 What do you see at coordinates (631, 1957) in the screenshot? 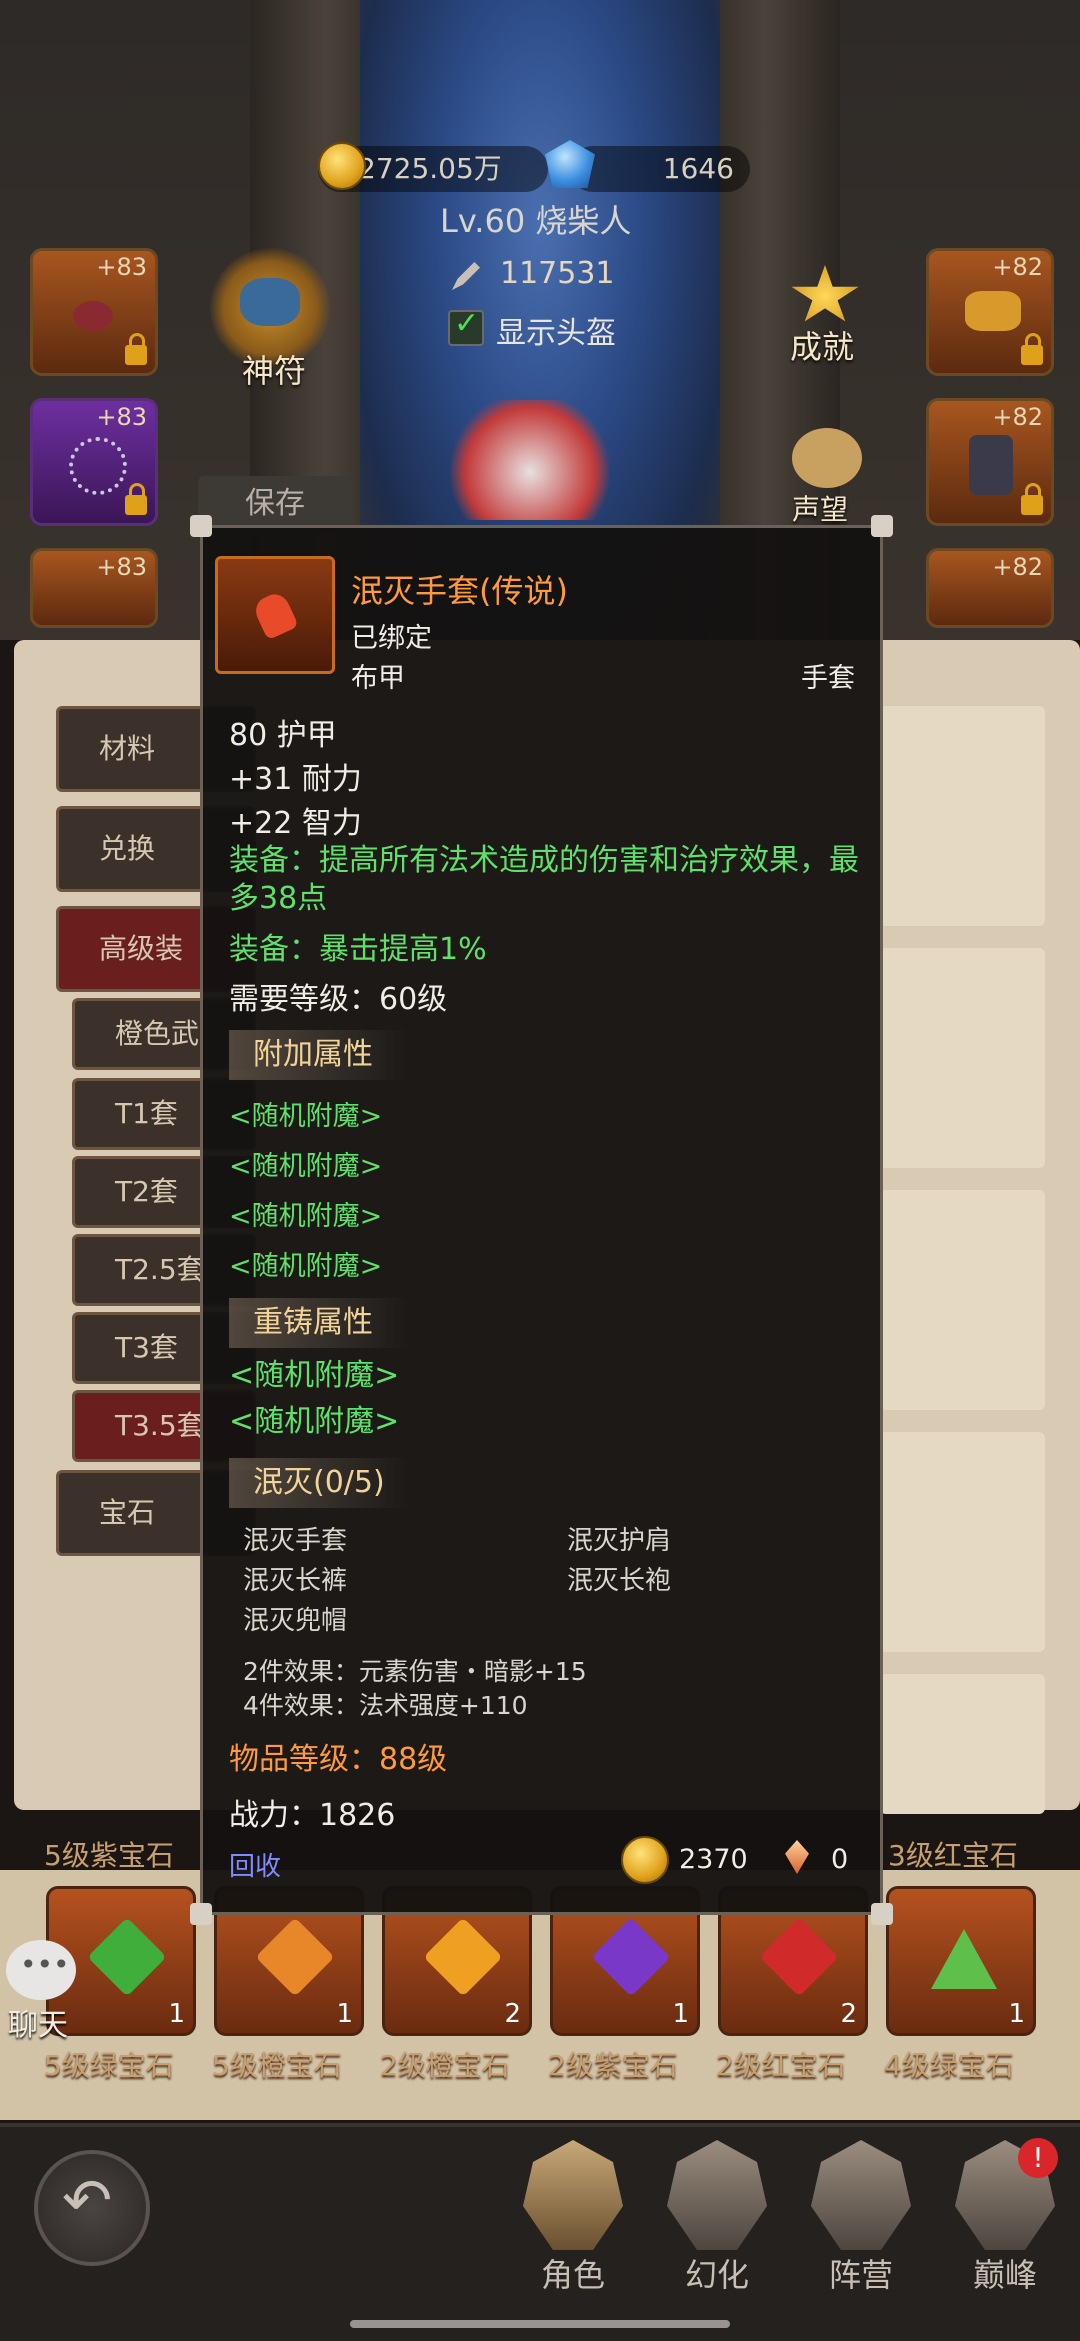
I see `purple-gem-icon` at bounding box center [631, 1957].